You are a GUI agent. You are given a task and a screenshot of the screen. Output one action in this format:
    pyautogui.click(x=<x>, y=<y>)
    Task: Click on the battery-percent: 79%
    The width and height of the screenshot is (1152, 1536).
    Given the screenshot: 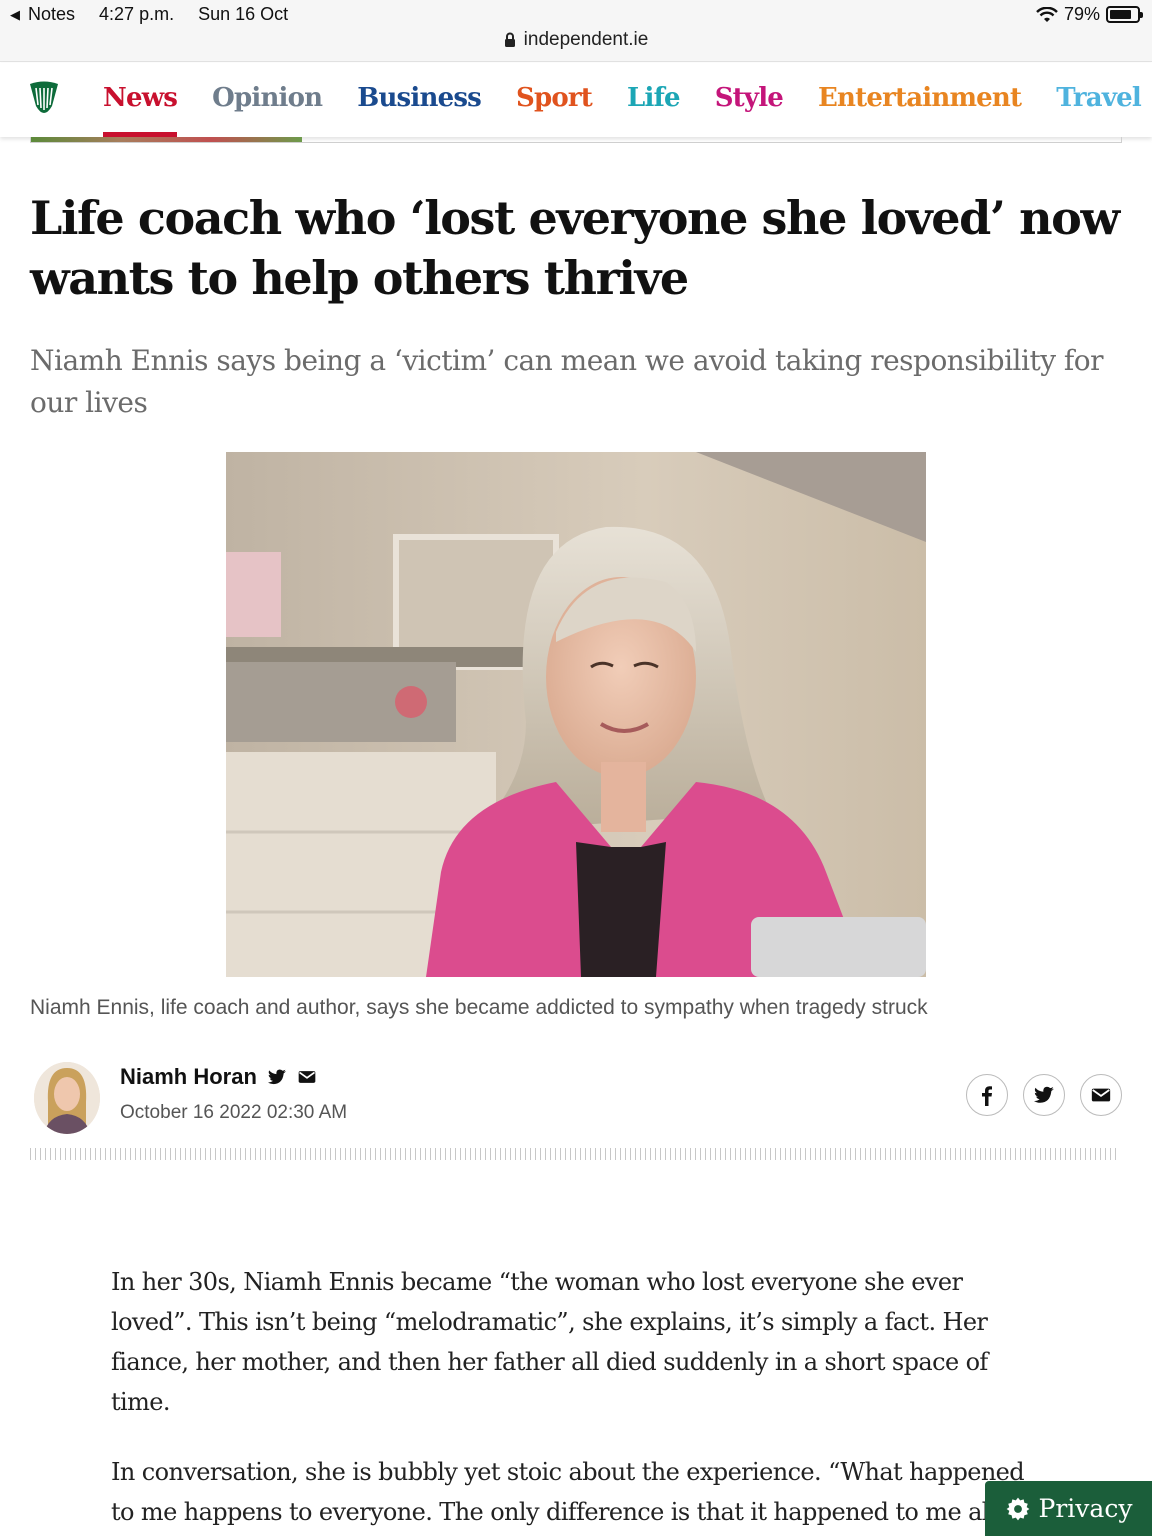 What is the action you would take?
    pyautogui.click(x=1081, y=14)
    